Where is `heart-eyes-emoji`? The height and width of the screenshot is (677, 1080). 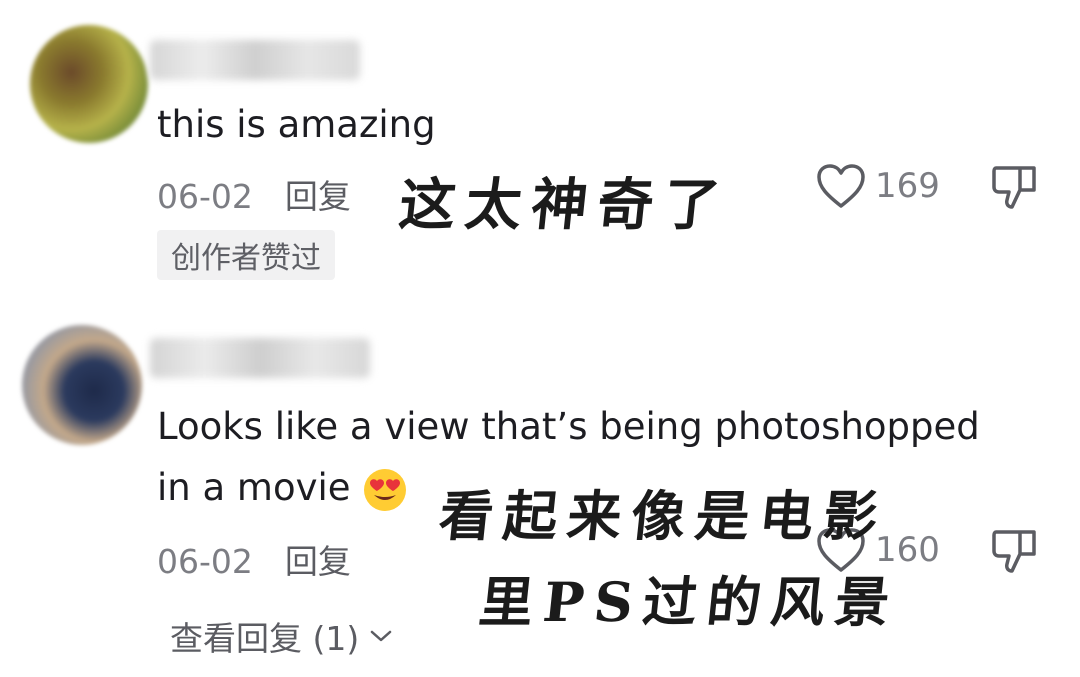
heart-eyes-emoji is located at coordinates (385, 489).